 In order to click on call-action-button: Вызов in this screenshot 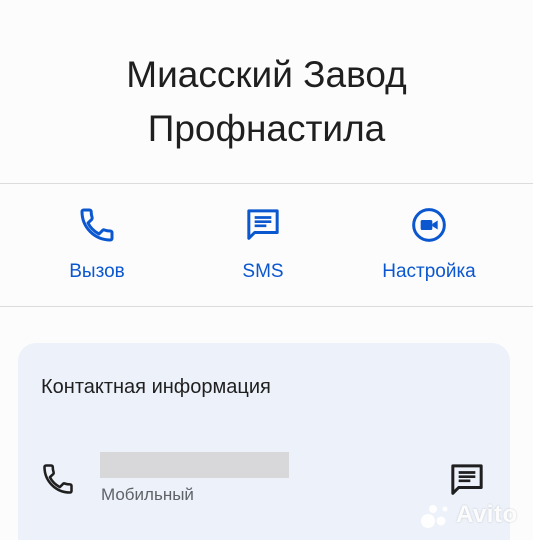, I will do `click(97, 246)`.